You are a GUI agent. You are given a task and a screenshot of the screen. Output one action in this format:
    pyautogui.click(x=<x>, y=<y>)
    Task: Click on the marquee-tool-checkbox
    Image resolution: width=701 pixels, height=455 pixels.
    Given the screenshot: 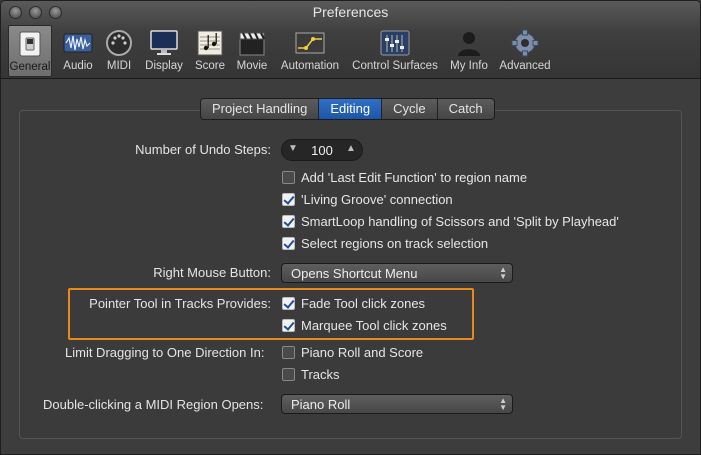 What is the action you would take?
    pyautogui.click(x=288, y=325)
    